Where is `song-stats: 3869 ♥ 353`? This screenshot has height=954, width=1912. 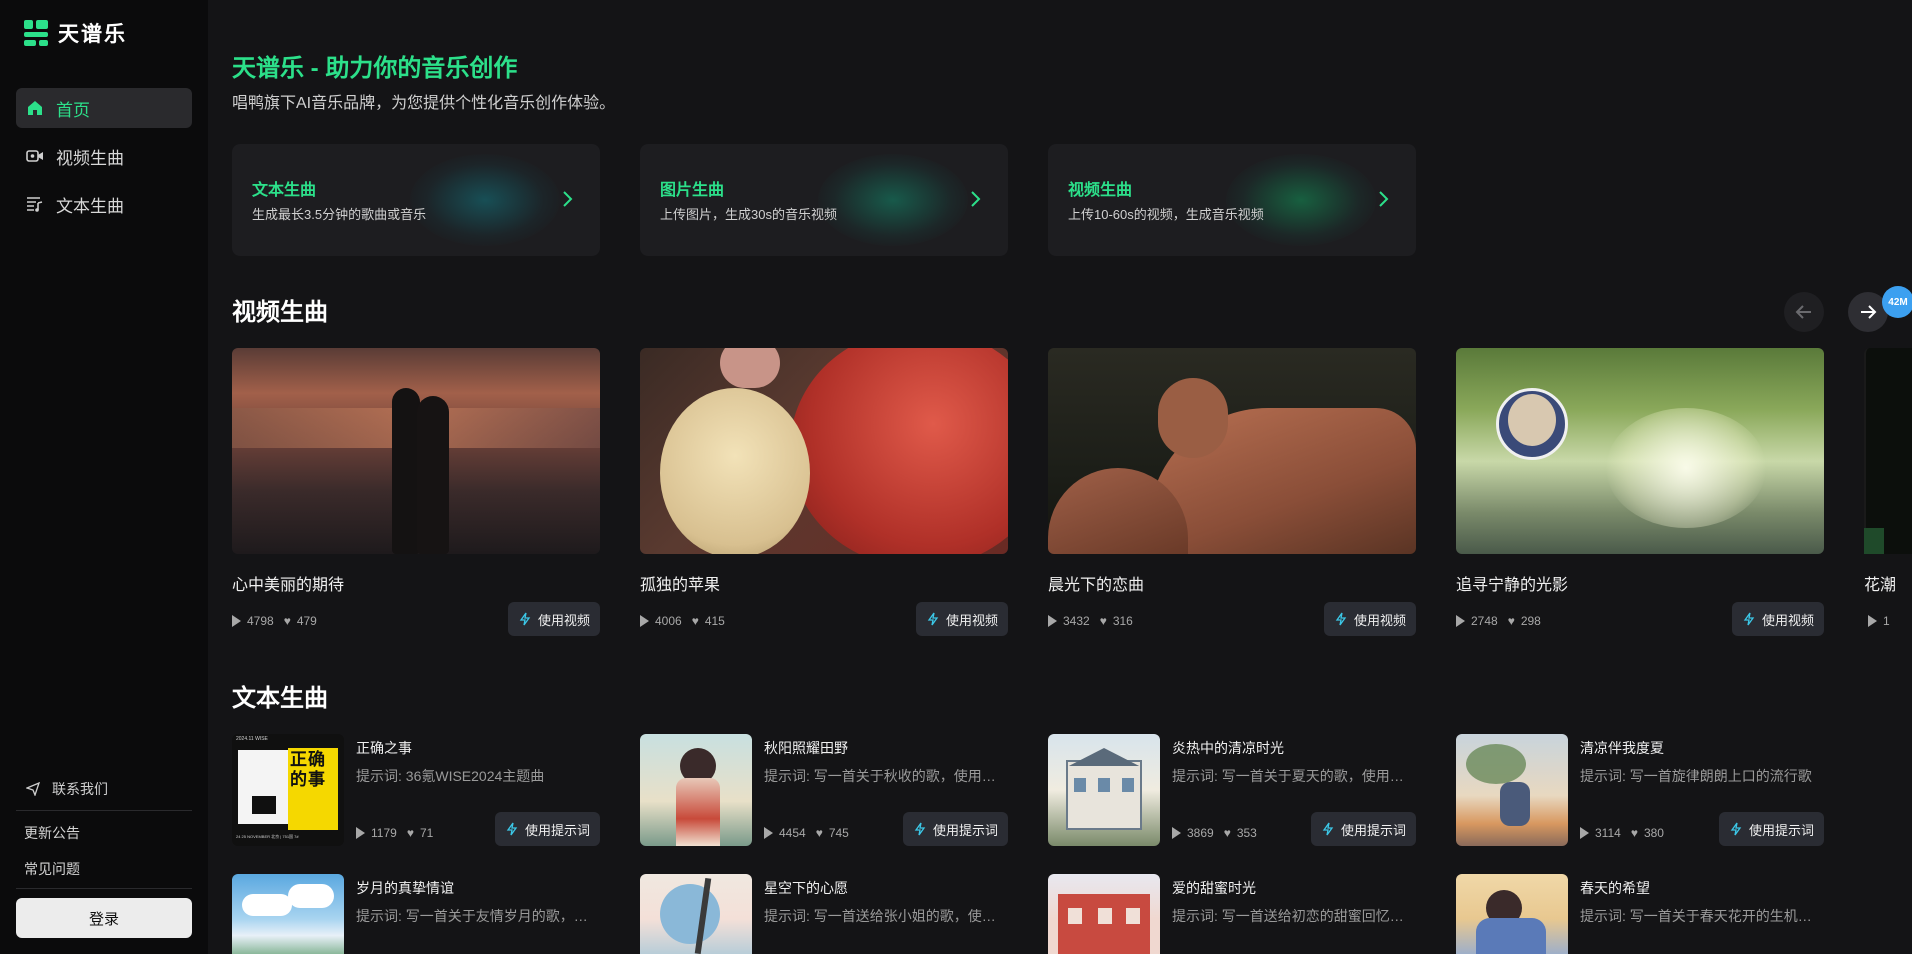
song-stats: 3869 ♥ 353 is located at coordinates (1214, 833).